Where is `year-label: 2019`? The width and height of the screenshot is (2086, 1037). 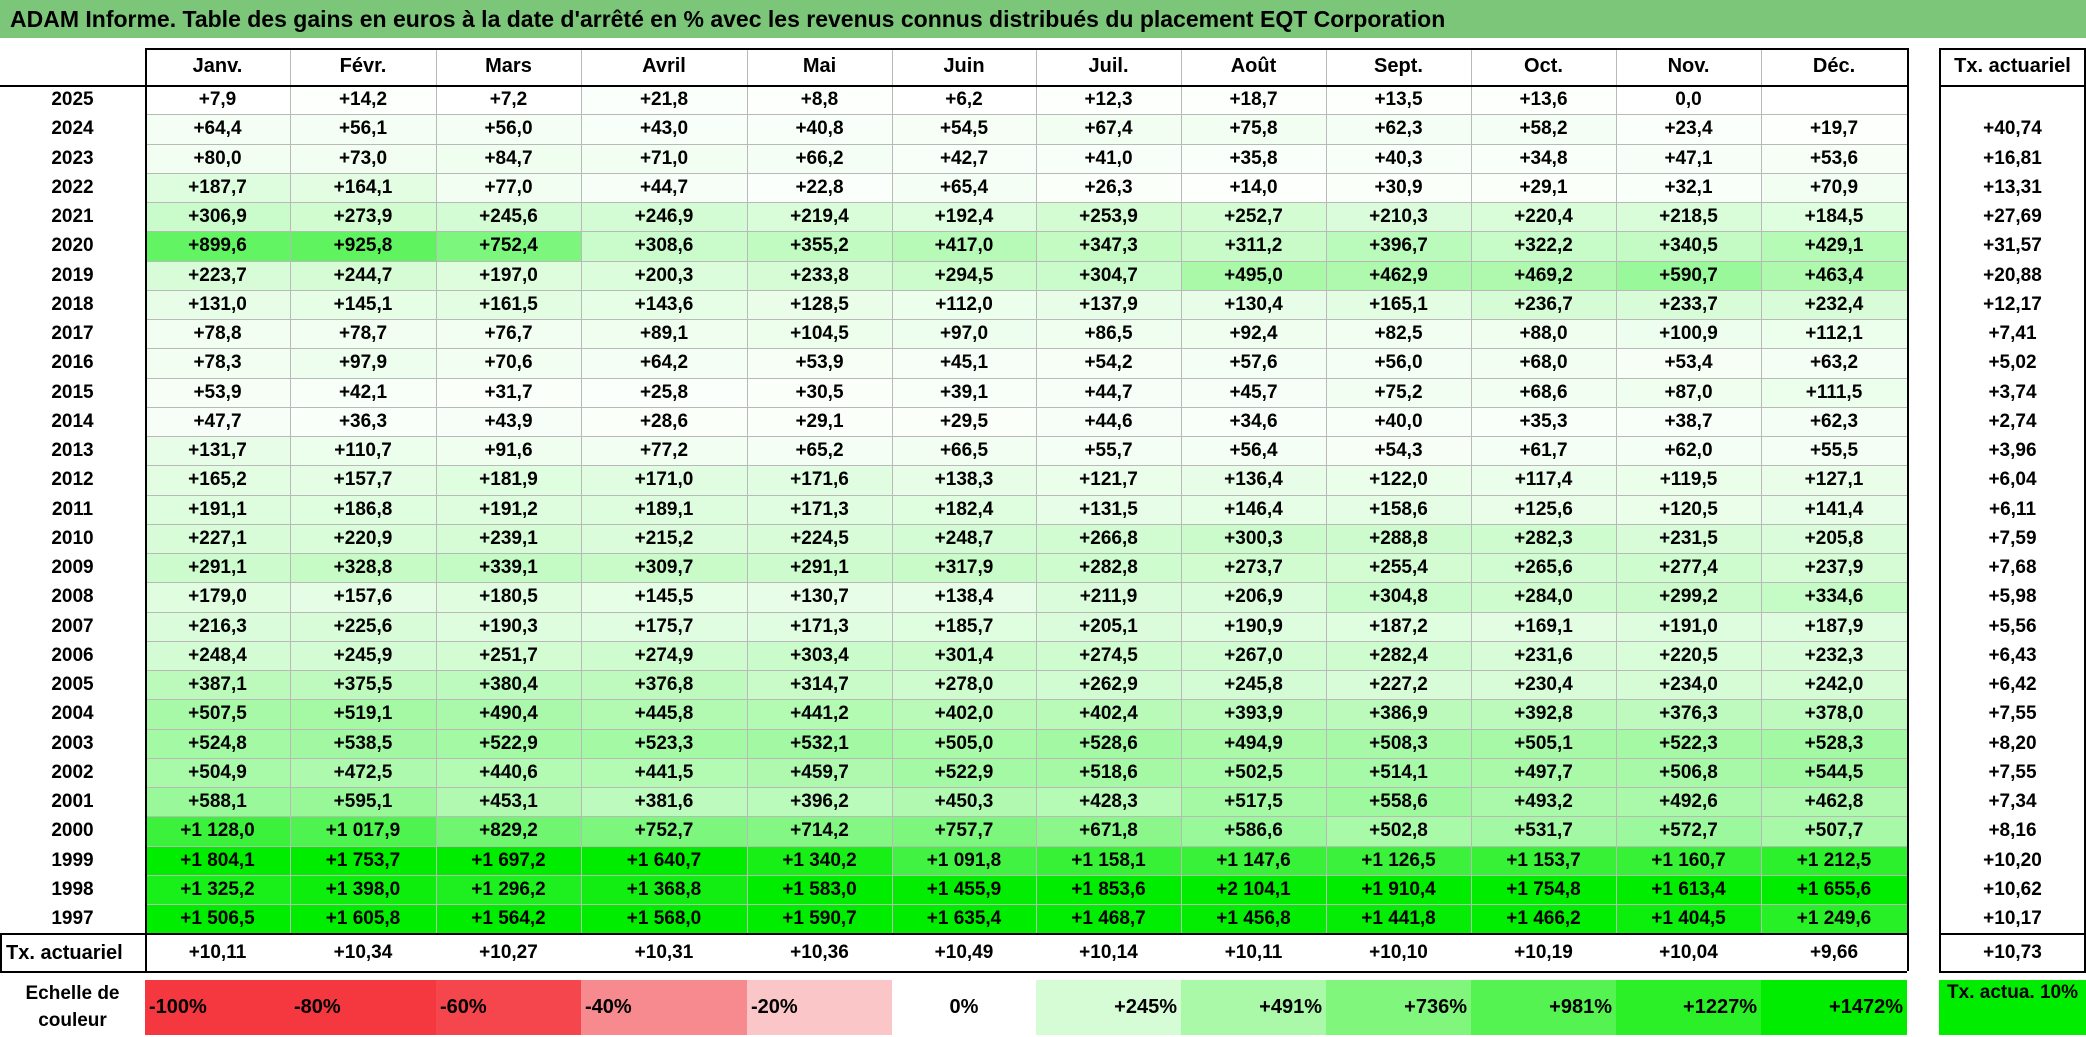 year-label: 2019 is located at coordinates (72, 275).